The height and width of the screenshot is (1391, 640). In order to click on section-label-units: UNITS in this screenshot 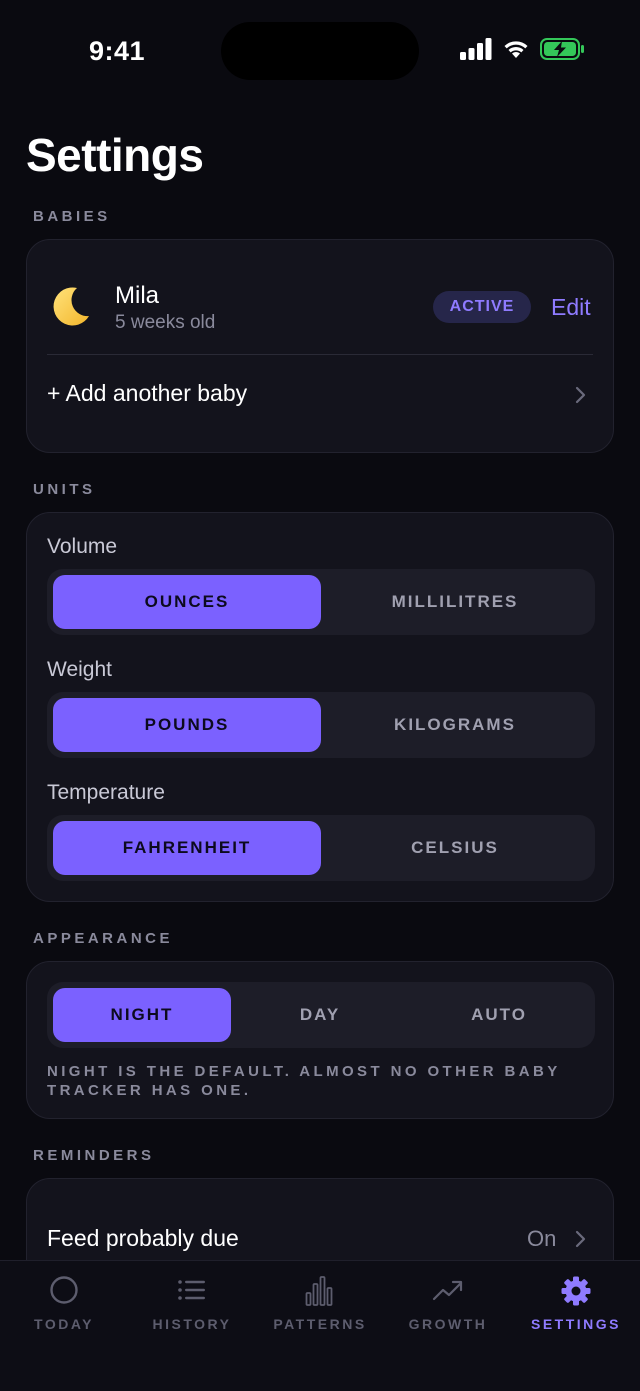, I will do `click(64, 489)`.